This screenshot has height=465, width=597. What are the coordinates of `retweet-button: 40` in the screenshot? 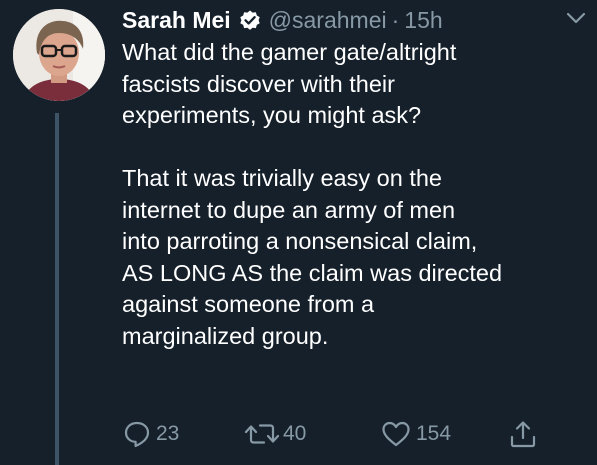 It's located at (274, 434).